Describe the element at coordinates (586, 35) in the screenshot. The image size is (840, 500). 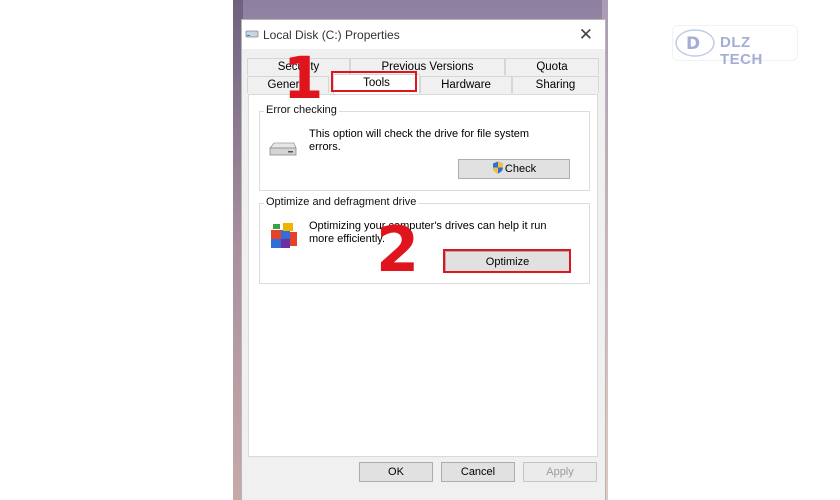
I see `close-button: ✕` at that location.